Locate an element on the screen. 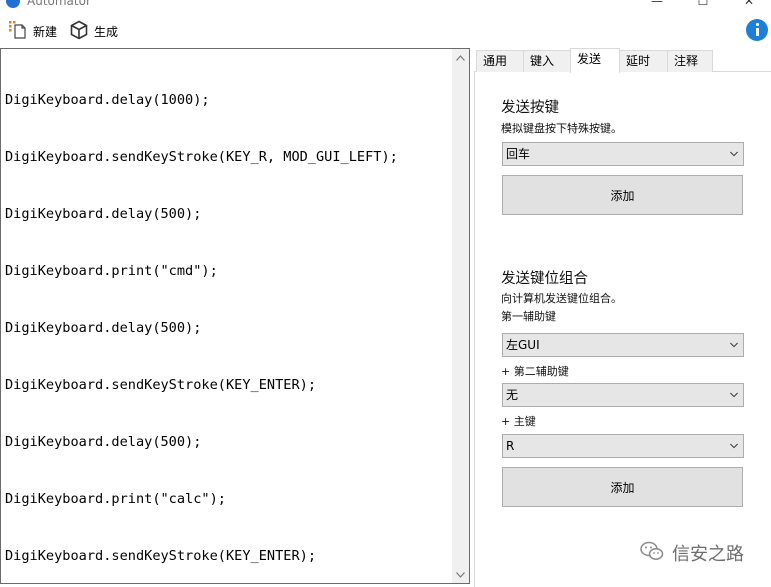  new-button: 新建 is located at coordinates (32, 31).